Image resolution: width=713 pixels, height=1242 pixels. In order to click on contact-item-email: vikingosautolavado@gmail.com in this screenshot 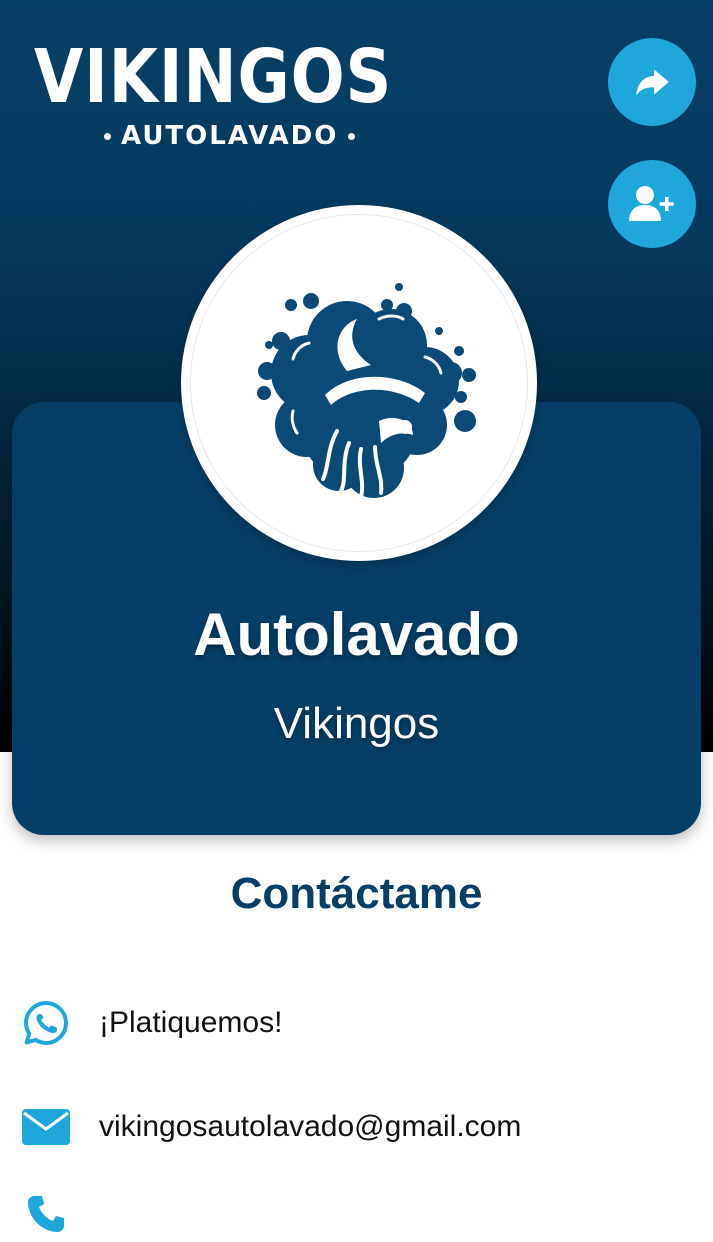, I will do `click(270, 1127)`.